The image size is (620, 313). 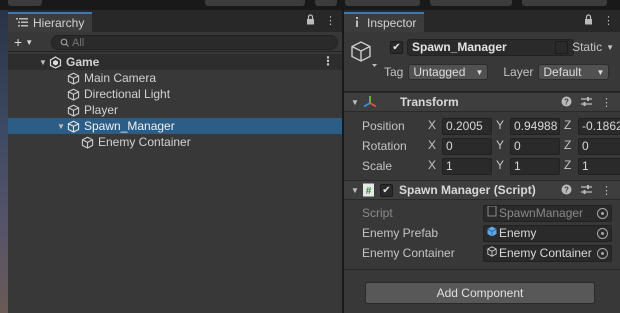 I want to click on scene-row: ▼ Game ⋮, so click(x=175, y=62).